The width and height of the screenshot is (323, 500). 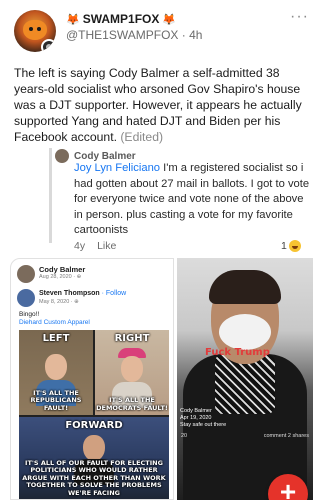 I want to click on fb-date: Aug 28, 2020 · ⊕, so click(x=60, y=277).